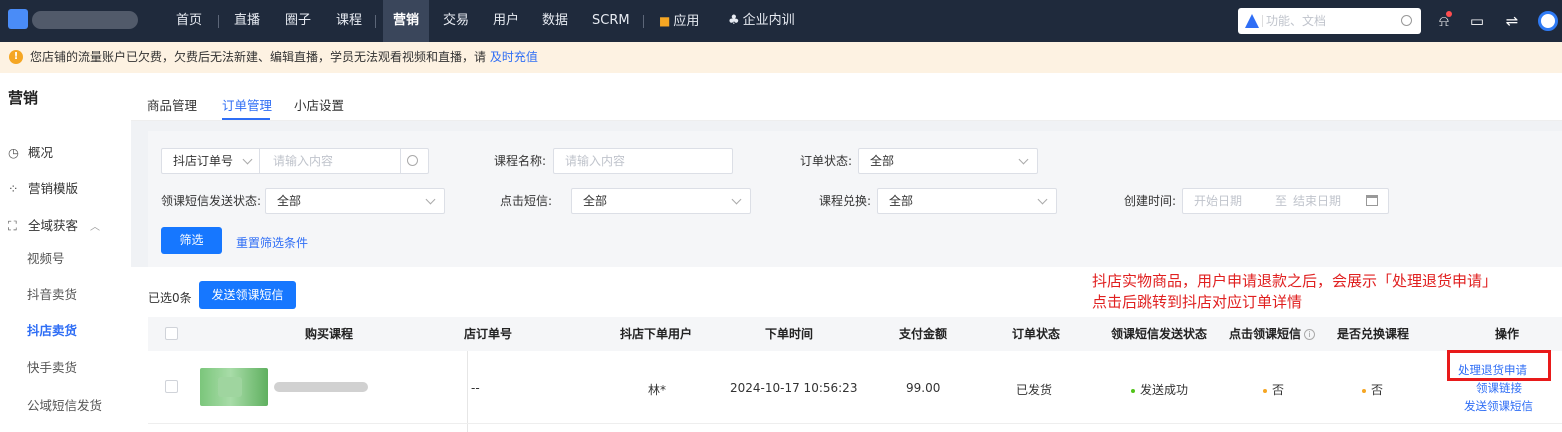 This screenshot has width=1562, height=432. What do you see at coordinates (52, 329) in the screenshot?
I see `sidebar-sub-douyin-shop: 抖店卖货` at bounding box center [52, 329].